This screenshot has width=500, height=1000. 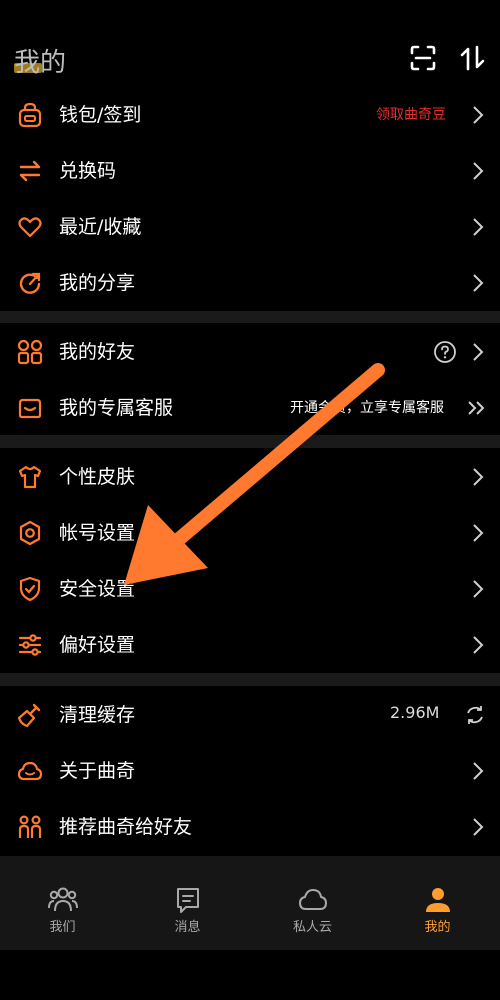 What do you see at coordinates (438, 900) in the screenshot?
I see `user-icon` at bounding box center [438, 900].